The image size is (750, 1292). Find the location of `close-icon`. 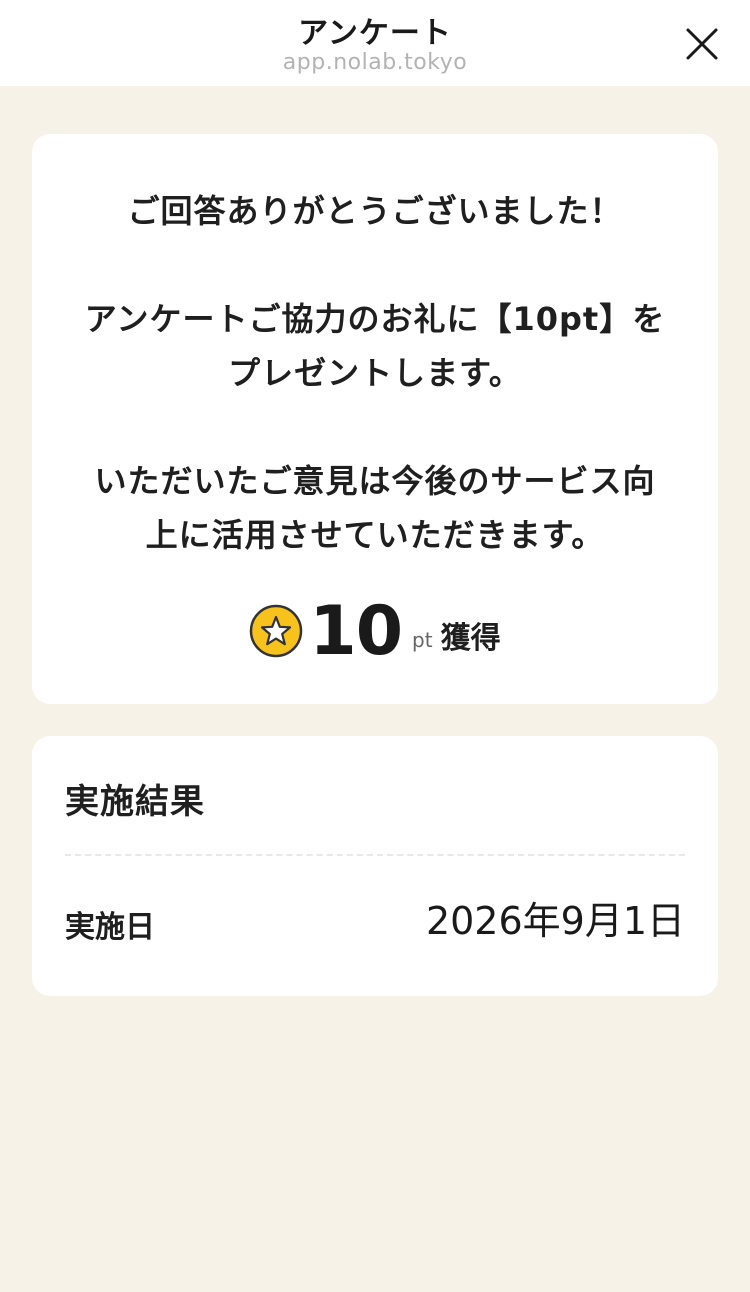

close-icon is located at coordinates (702, 44).